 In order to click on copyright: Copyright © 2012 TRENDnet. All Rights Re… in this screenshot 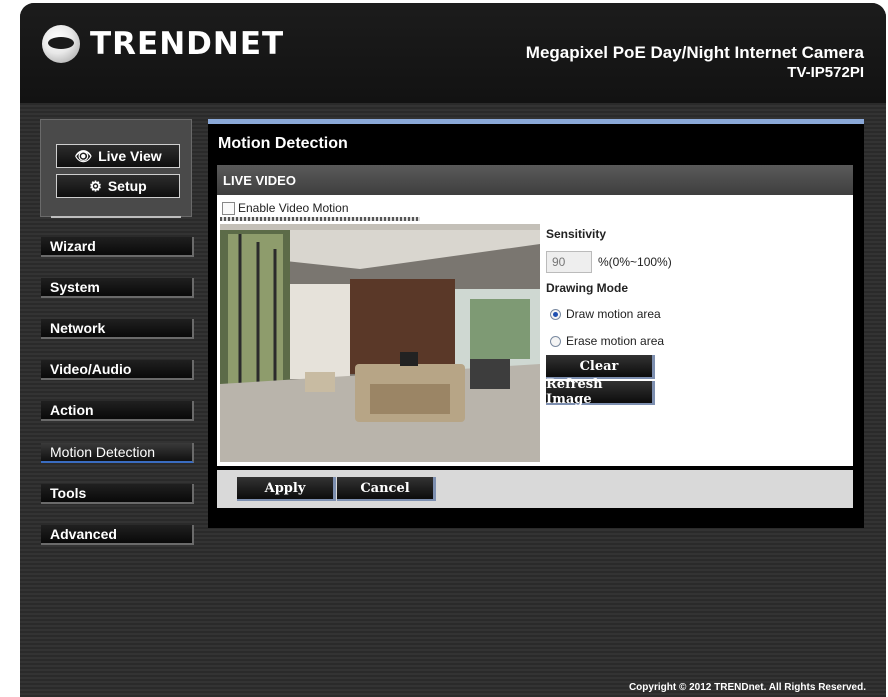, I will do `click(747, 687)`.